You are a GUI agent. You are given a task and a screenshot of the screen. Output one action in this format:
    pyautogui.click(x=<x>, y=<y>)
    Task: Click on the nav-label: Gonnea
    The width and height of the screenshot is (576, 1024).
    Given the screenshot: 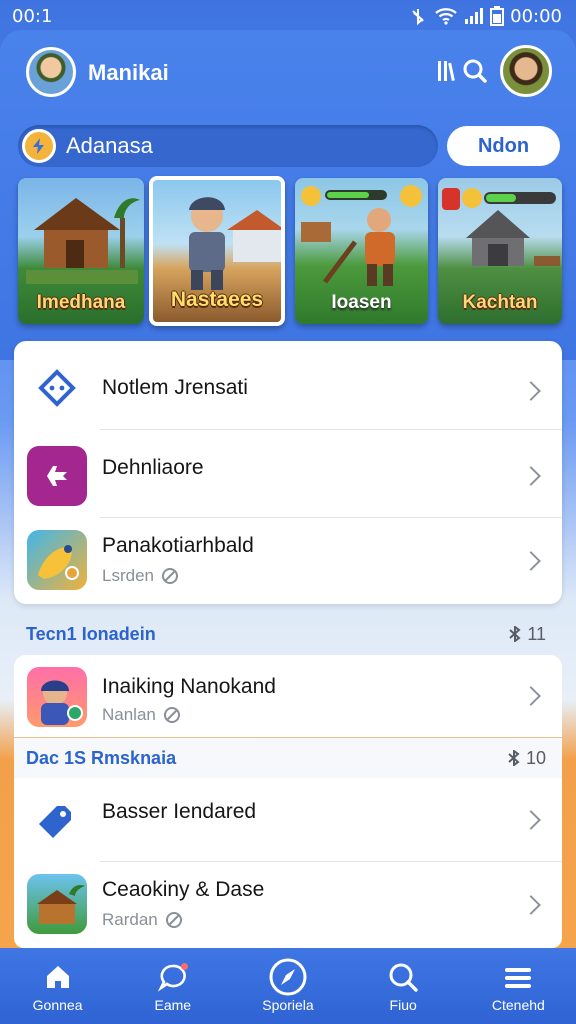 What is the action you would take?
    pyautogui.click(x=57, y=1005)
    